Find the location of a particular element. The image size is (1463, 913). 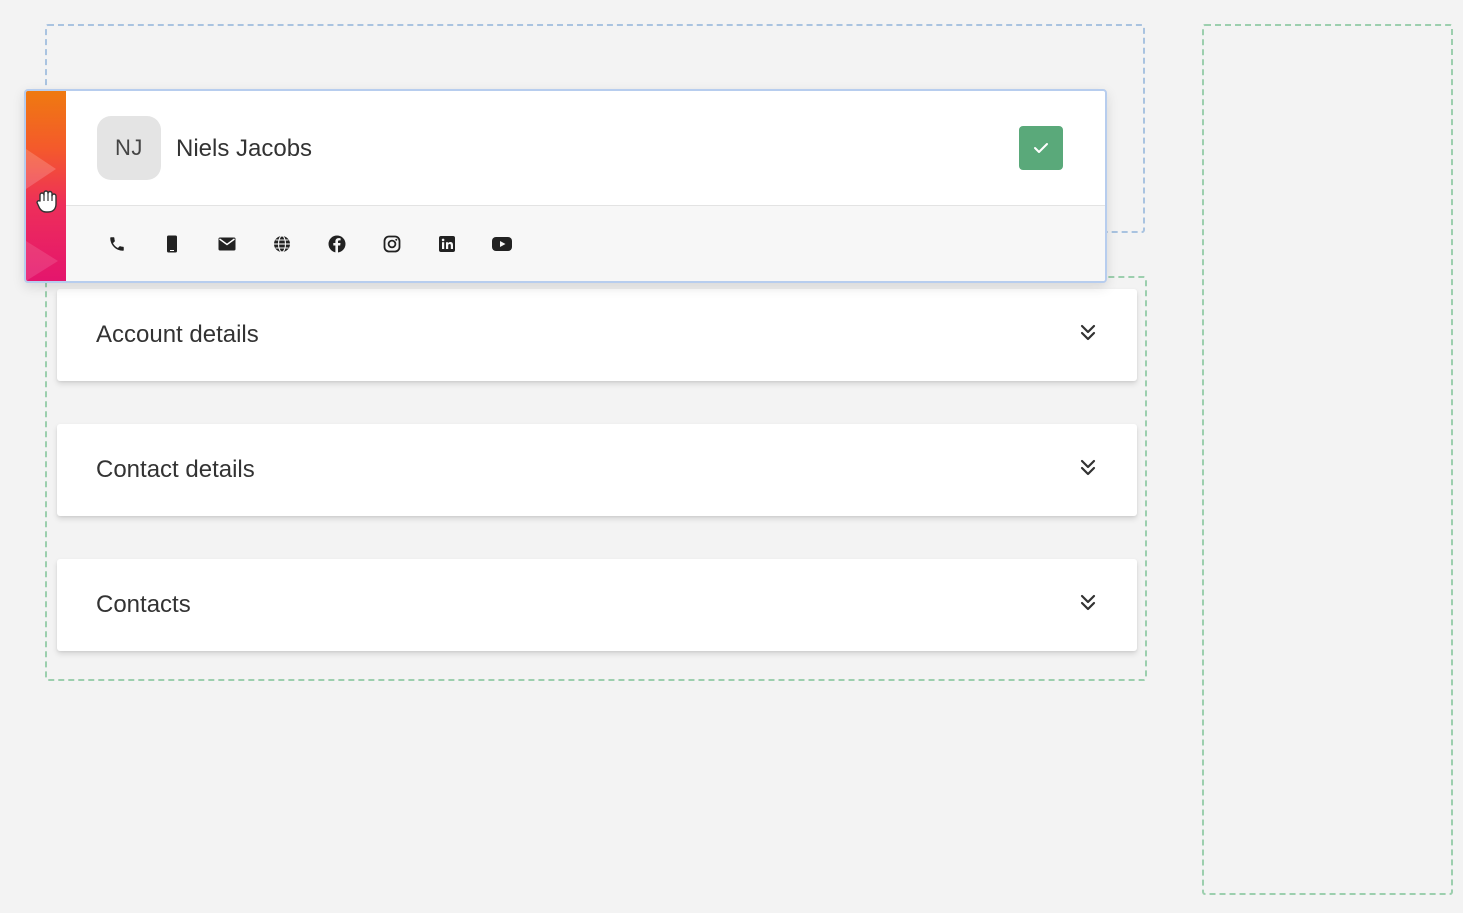

facebook-icon is located at coordinates (337, 244).